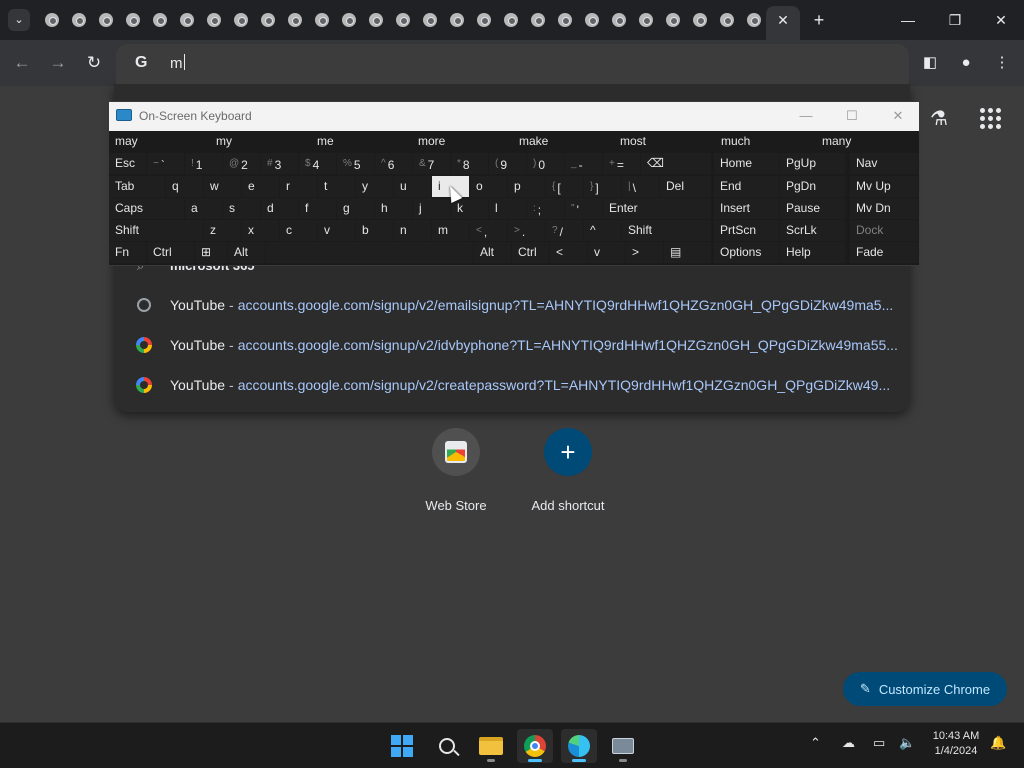  Describe the element at coordinates (879, 743) in the screenshot. I see `network-icon: ▭` at that location.